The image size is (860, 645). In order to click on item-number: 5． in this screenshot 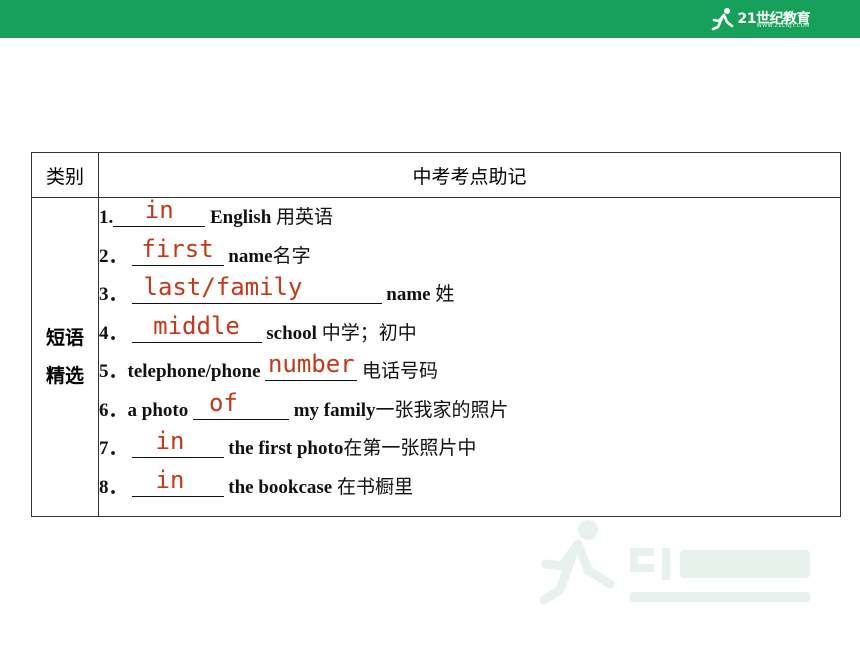, I will do `click(113, 371)`.